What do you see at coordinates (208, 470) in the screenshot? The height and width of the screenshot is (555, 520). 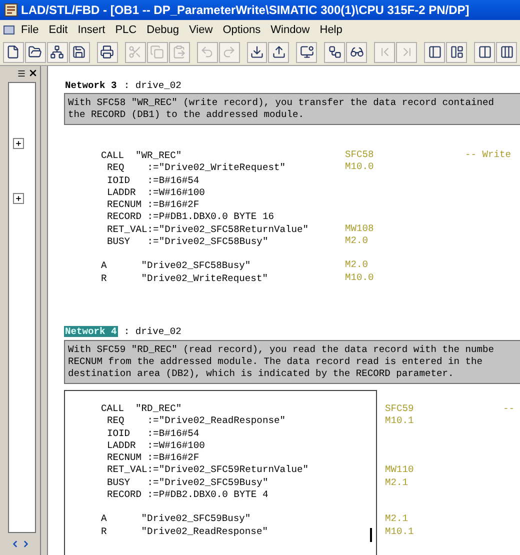 I see `code-line: RET_VAL:="Drive02_SFC59ReturnValue"` at bounding box center [208, 470].